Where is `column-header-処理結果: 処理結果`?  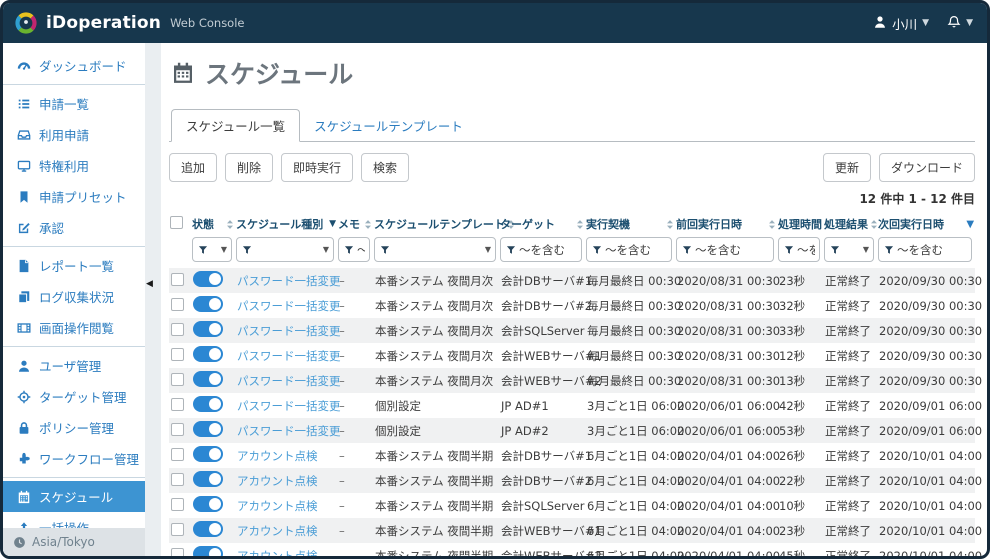
column-header-処理結果: 処理結果 is located at coordinates (850, 224).